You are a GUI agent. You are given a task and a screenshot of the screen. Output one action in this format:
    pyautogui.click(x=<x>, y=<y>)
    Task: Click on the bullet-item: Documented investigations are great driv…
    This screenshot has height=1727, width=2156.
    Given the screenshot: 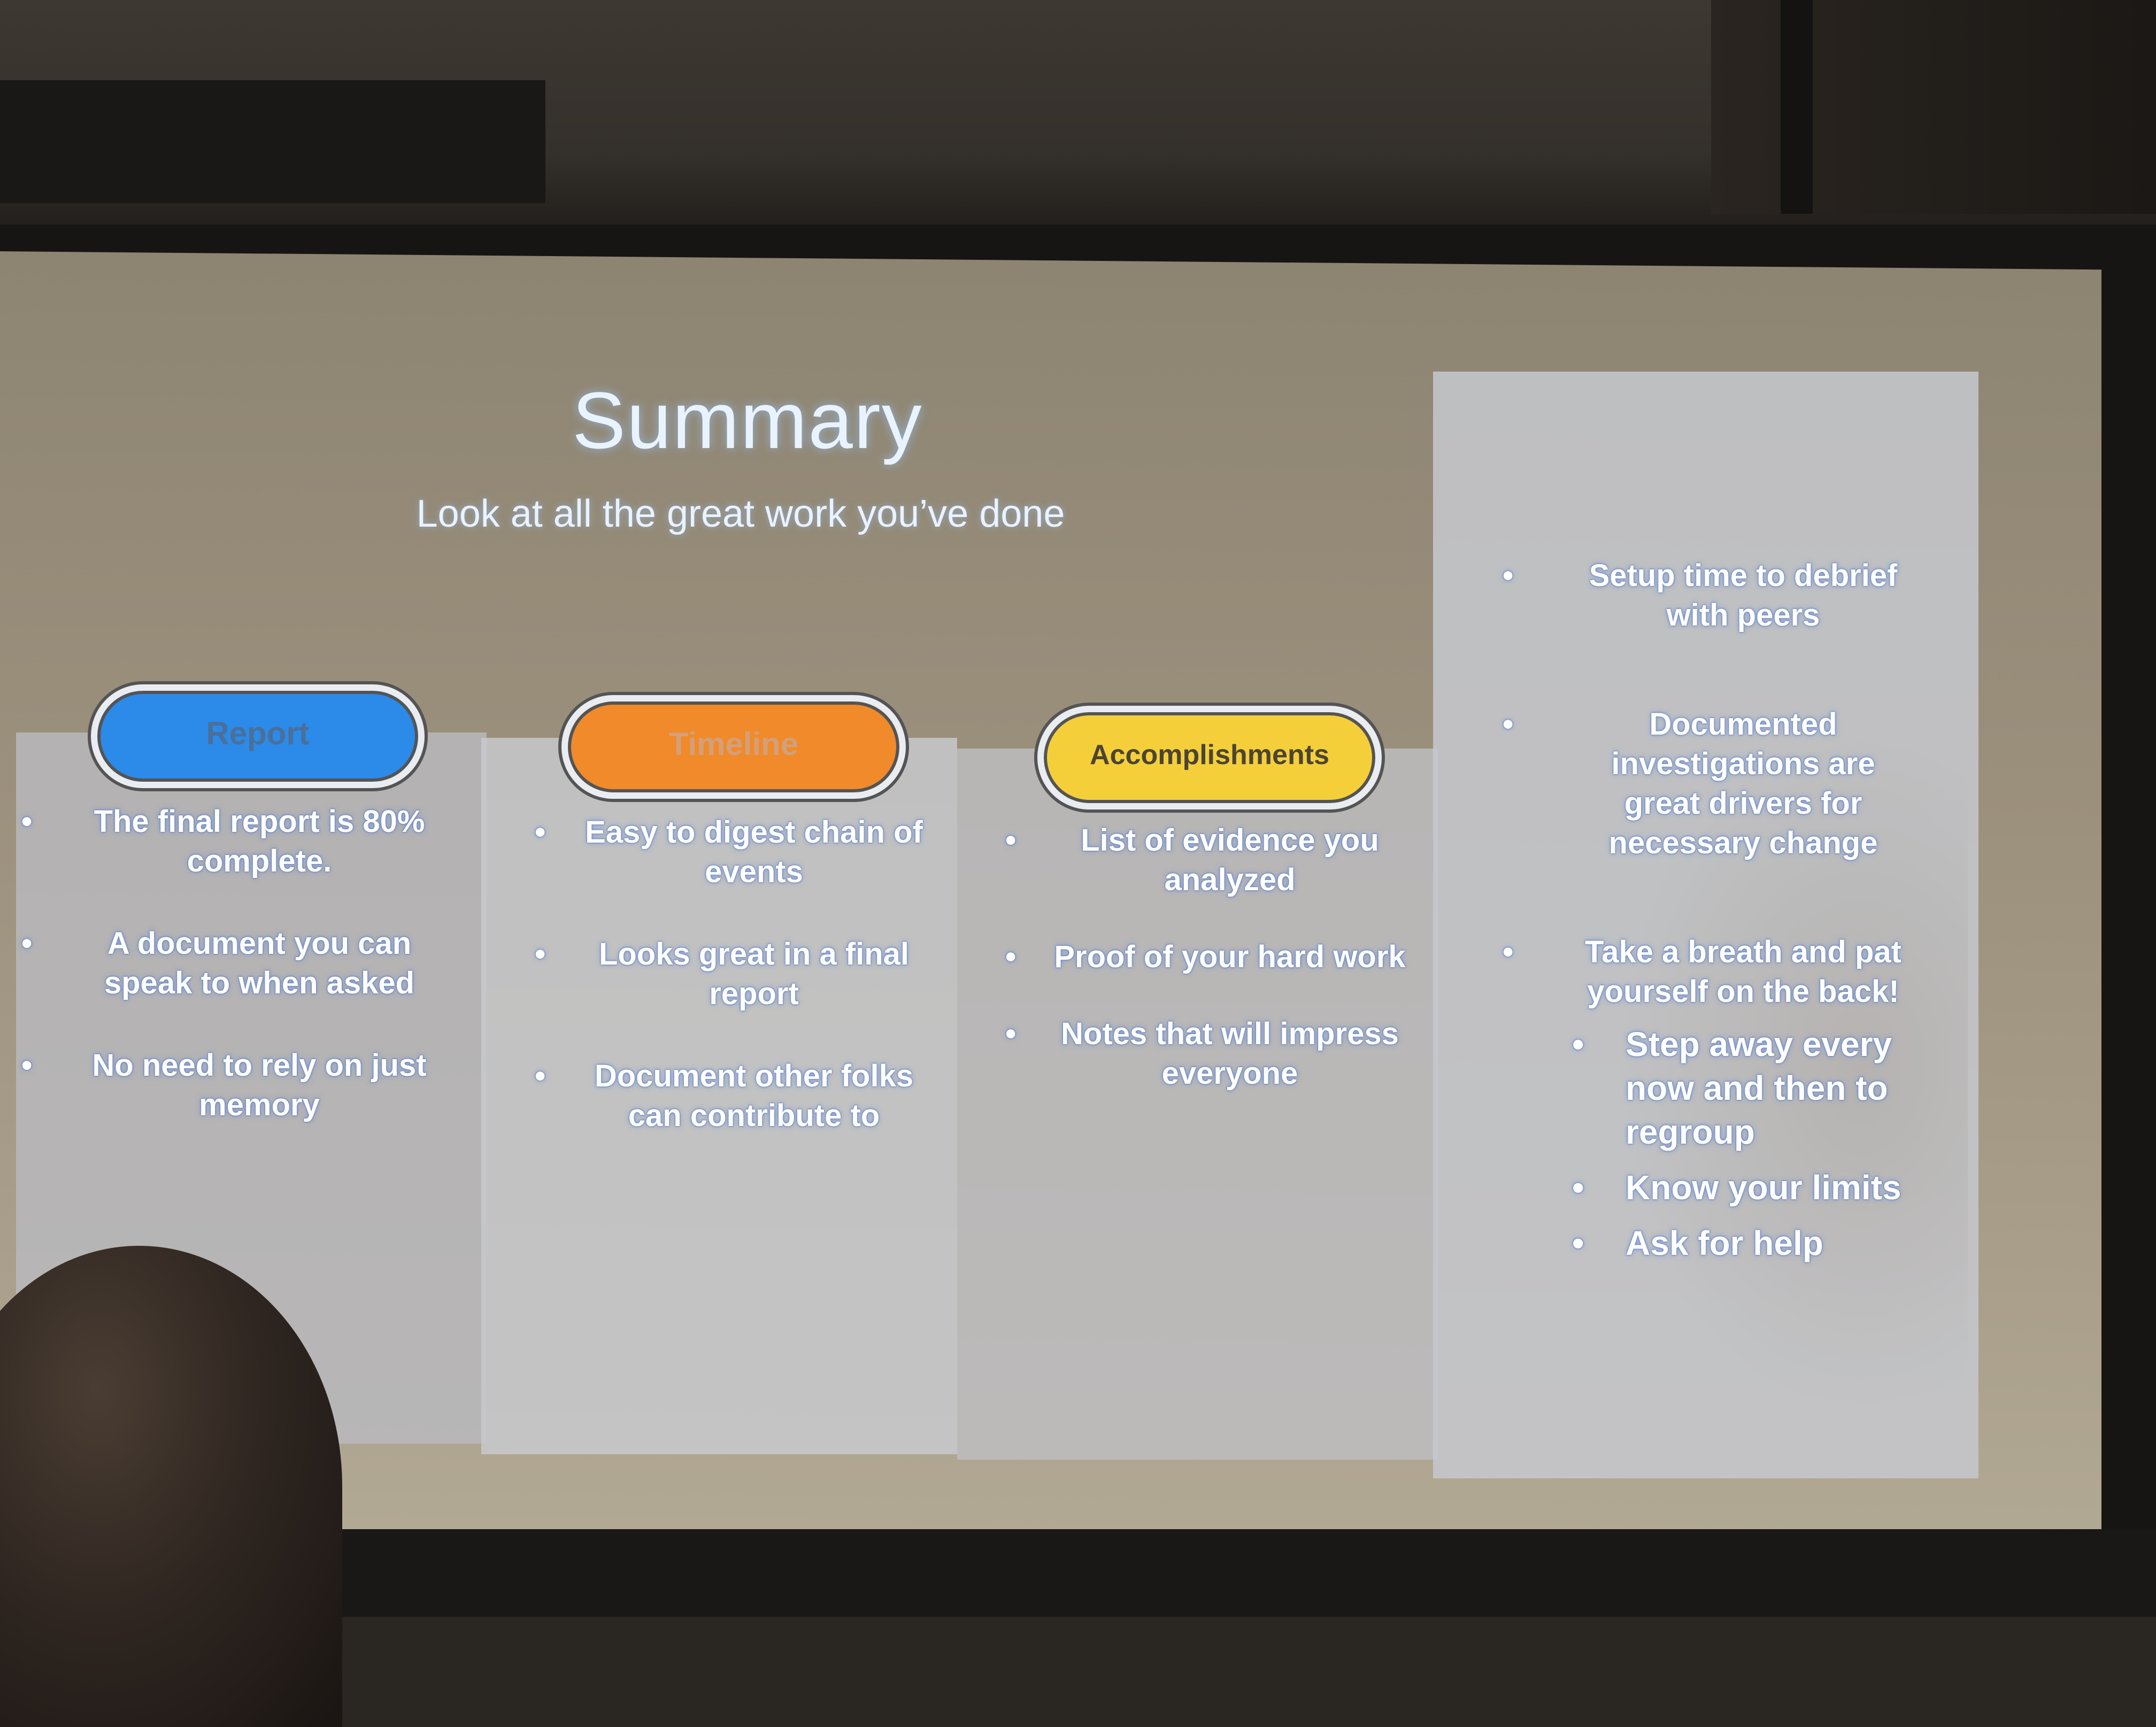 What is the action you would take?
    pyautogui.click(x=1708, y=784)
    